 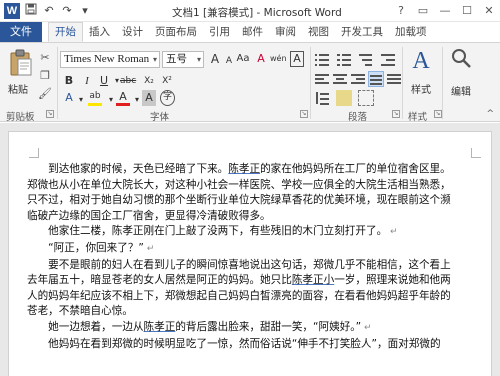 What do you see at coordinates (45, 58) in the screenshot?
I see `cut-icon: ✂` at bounding box center [45, 58].